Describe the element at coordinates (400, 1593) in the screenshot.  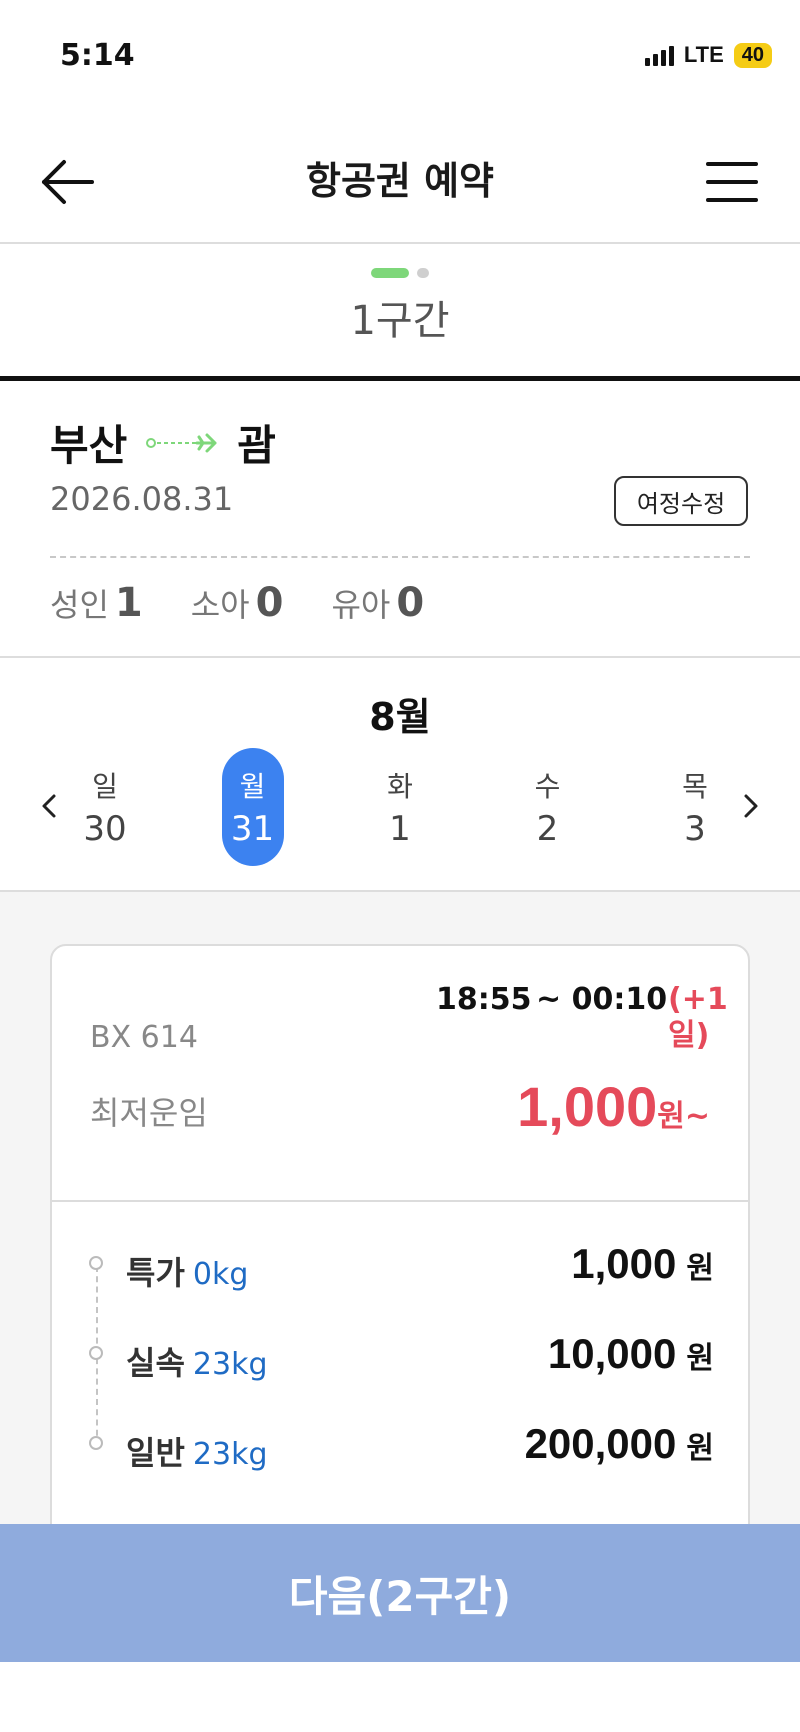
I see `next-segment-button: 다음(2구간)` at that location.